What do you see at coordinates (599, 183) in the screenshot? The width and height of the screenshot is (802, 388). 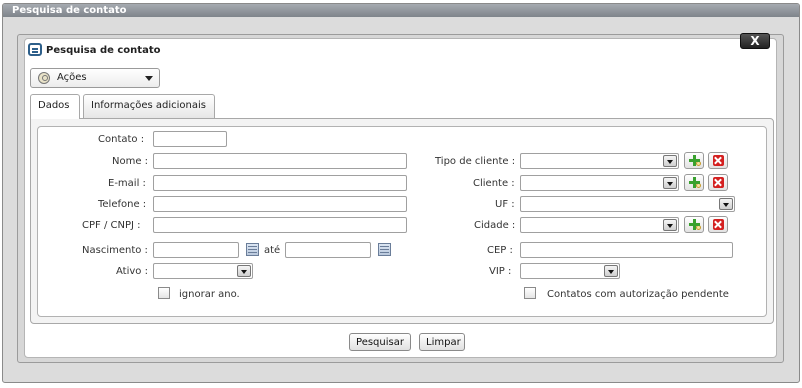 I see `cliente-select` at bounding box center [599, 183].